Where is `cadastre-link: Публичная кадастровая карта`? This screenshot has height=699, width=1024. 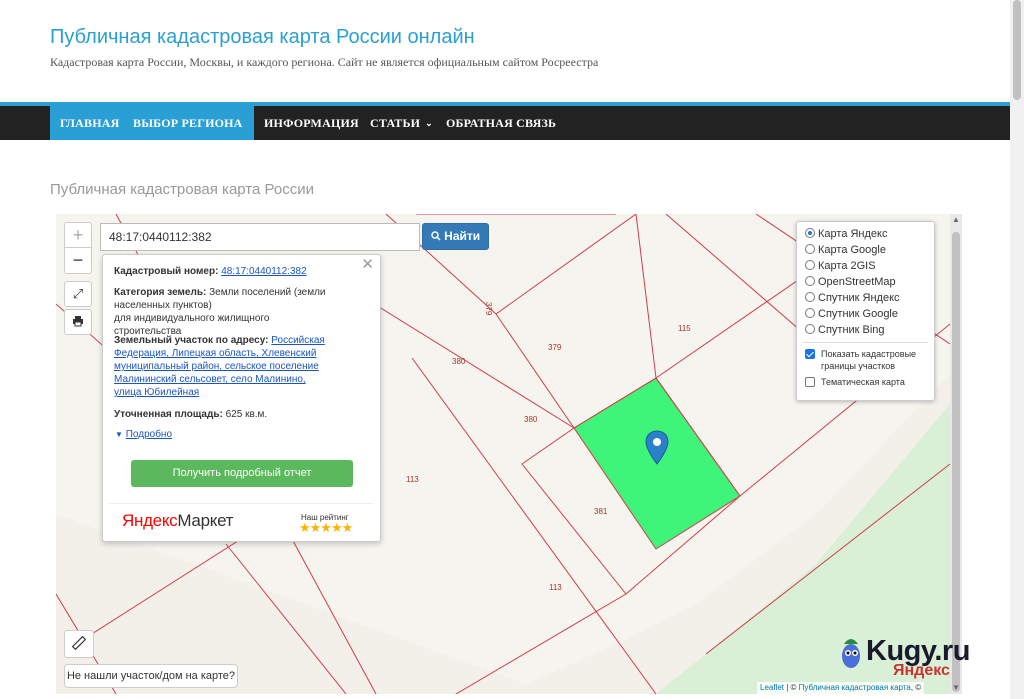
cadastre-link: Публичная кадастровая карта is located at coordinates (855, 687).